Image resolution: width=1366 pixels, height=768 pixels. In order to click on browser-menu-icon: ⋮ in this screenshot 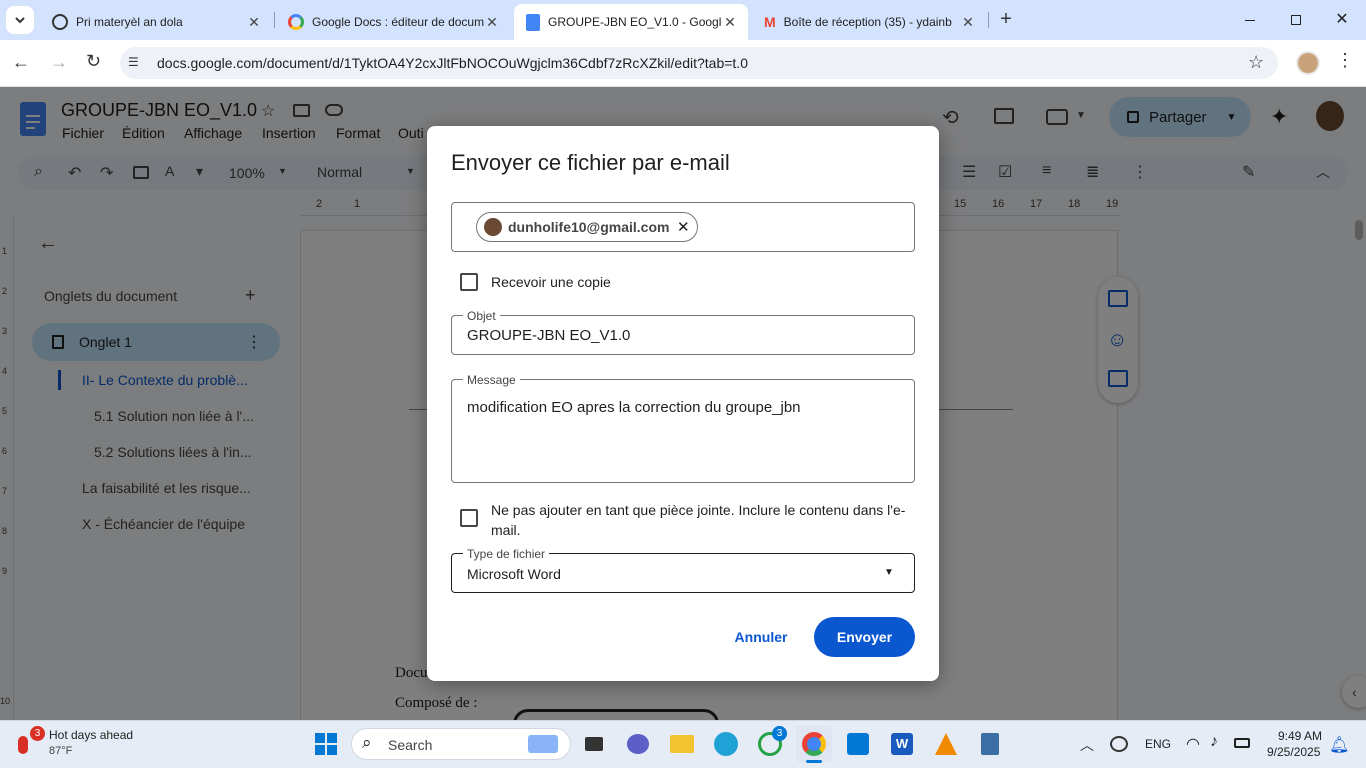, I will do `click(1345, 60)`.